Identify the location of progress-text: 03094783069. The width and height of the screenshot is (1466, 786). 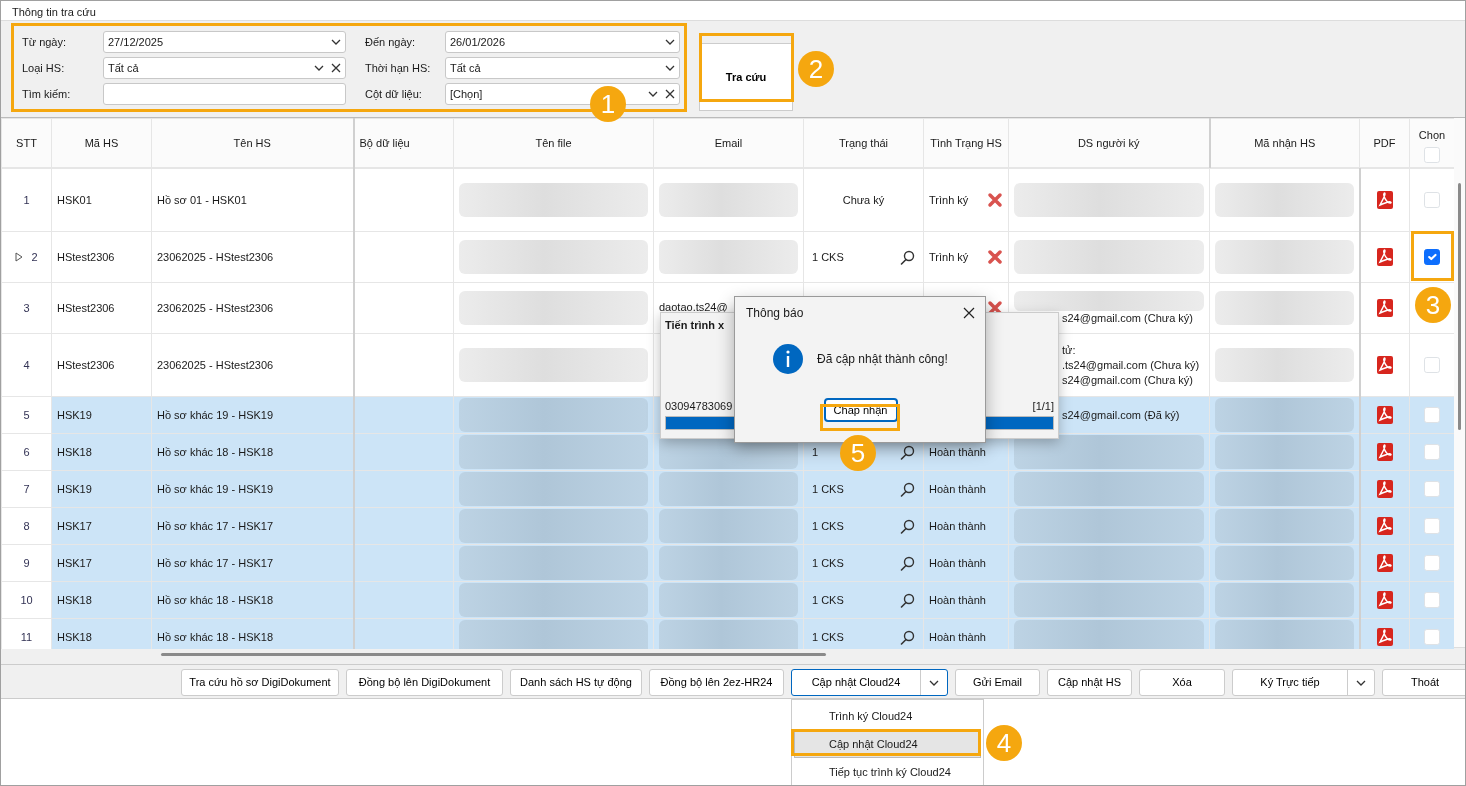
(699, 406).